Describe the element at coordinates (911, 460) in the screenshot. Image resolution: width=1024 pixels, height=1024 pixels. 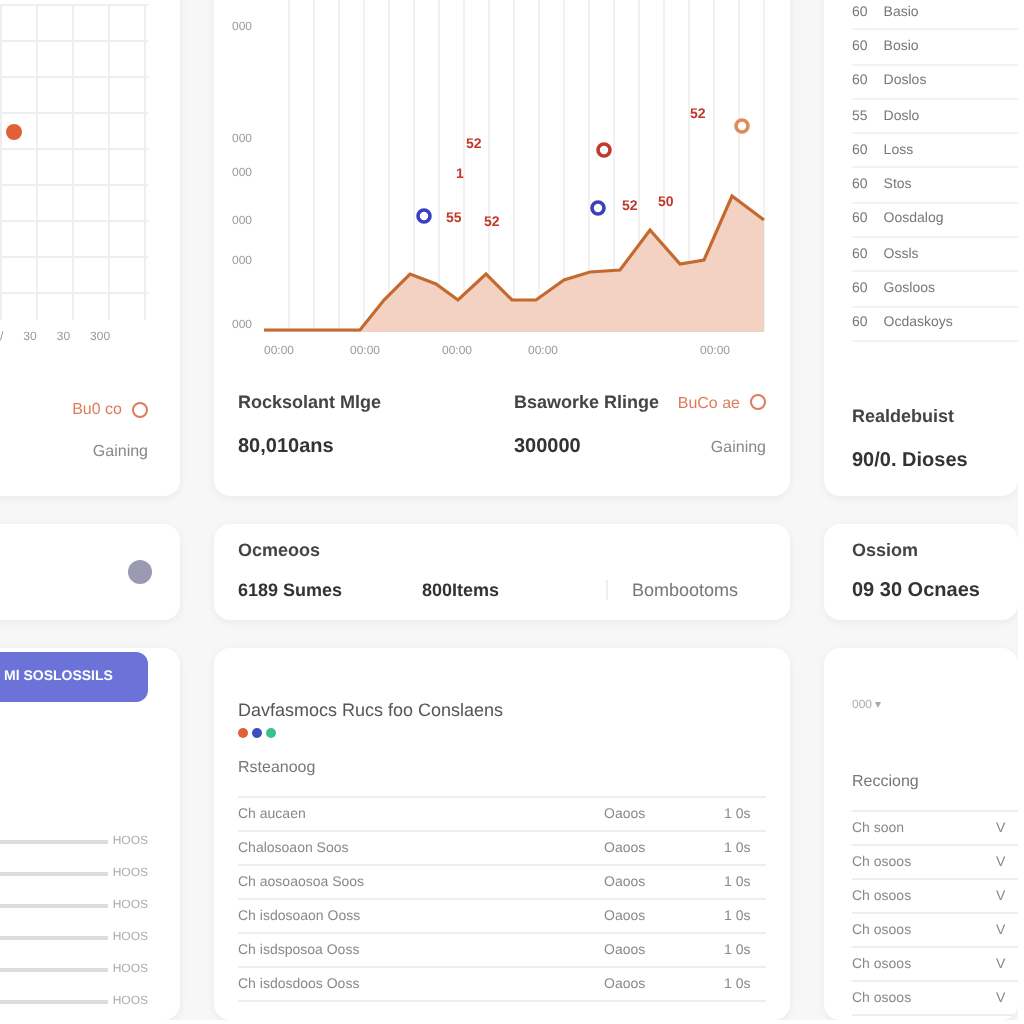
I see `stat-value: 90/0. Dioses` at that location.